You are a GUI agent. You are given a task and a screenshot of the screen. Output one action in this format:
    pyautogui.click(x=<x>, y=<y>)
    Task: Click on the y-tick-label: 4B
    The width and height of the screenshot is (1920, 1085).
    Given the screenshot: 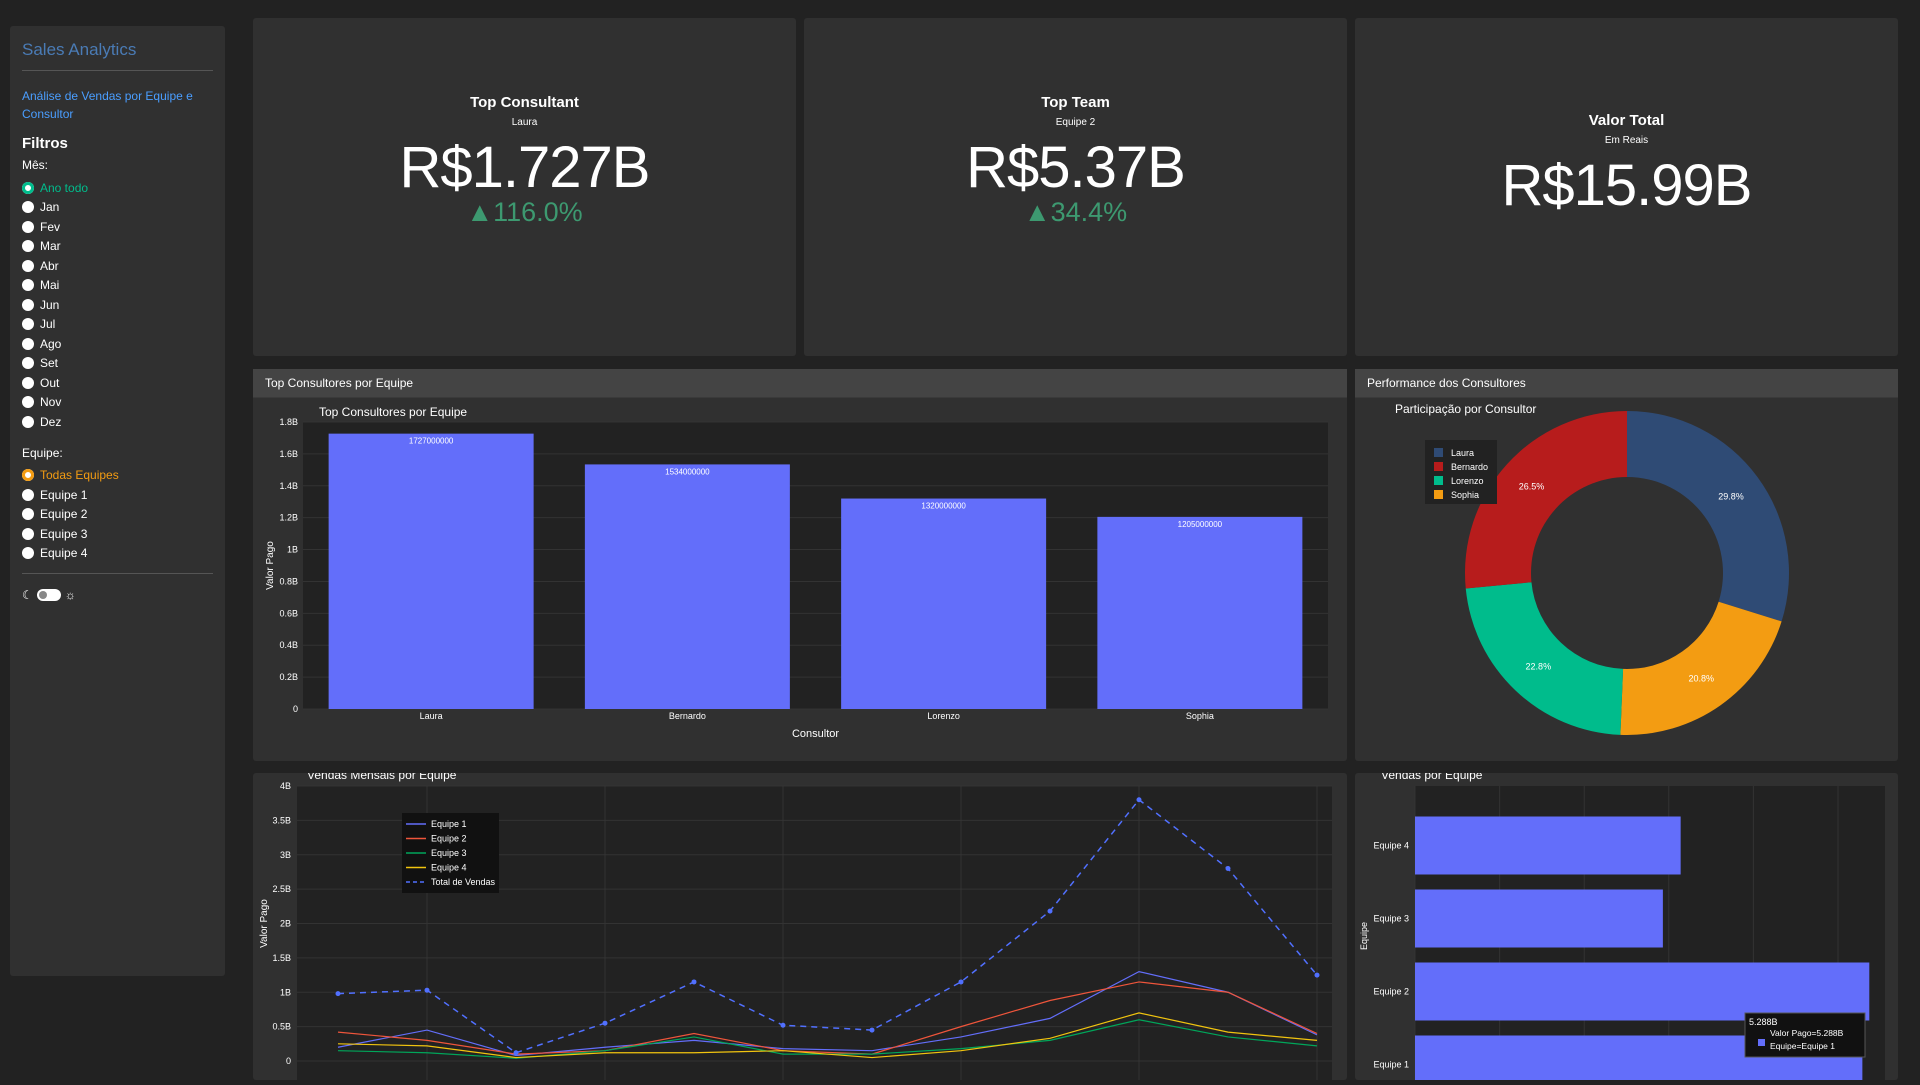 What is the action you would take?
    pyautogui.click(x=285, y=786)
    